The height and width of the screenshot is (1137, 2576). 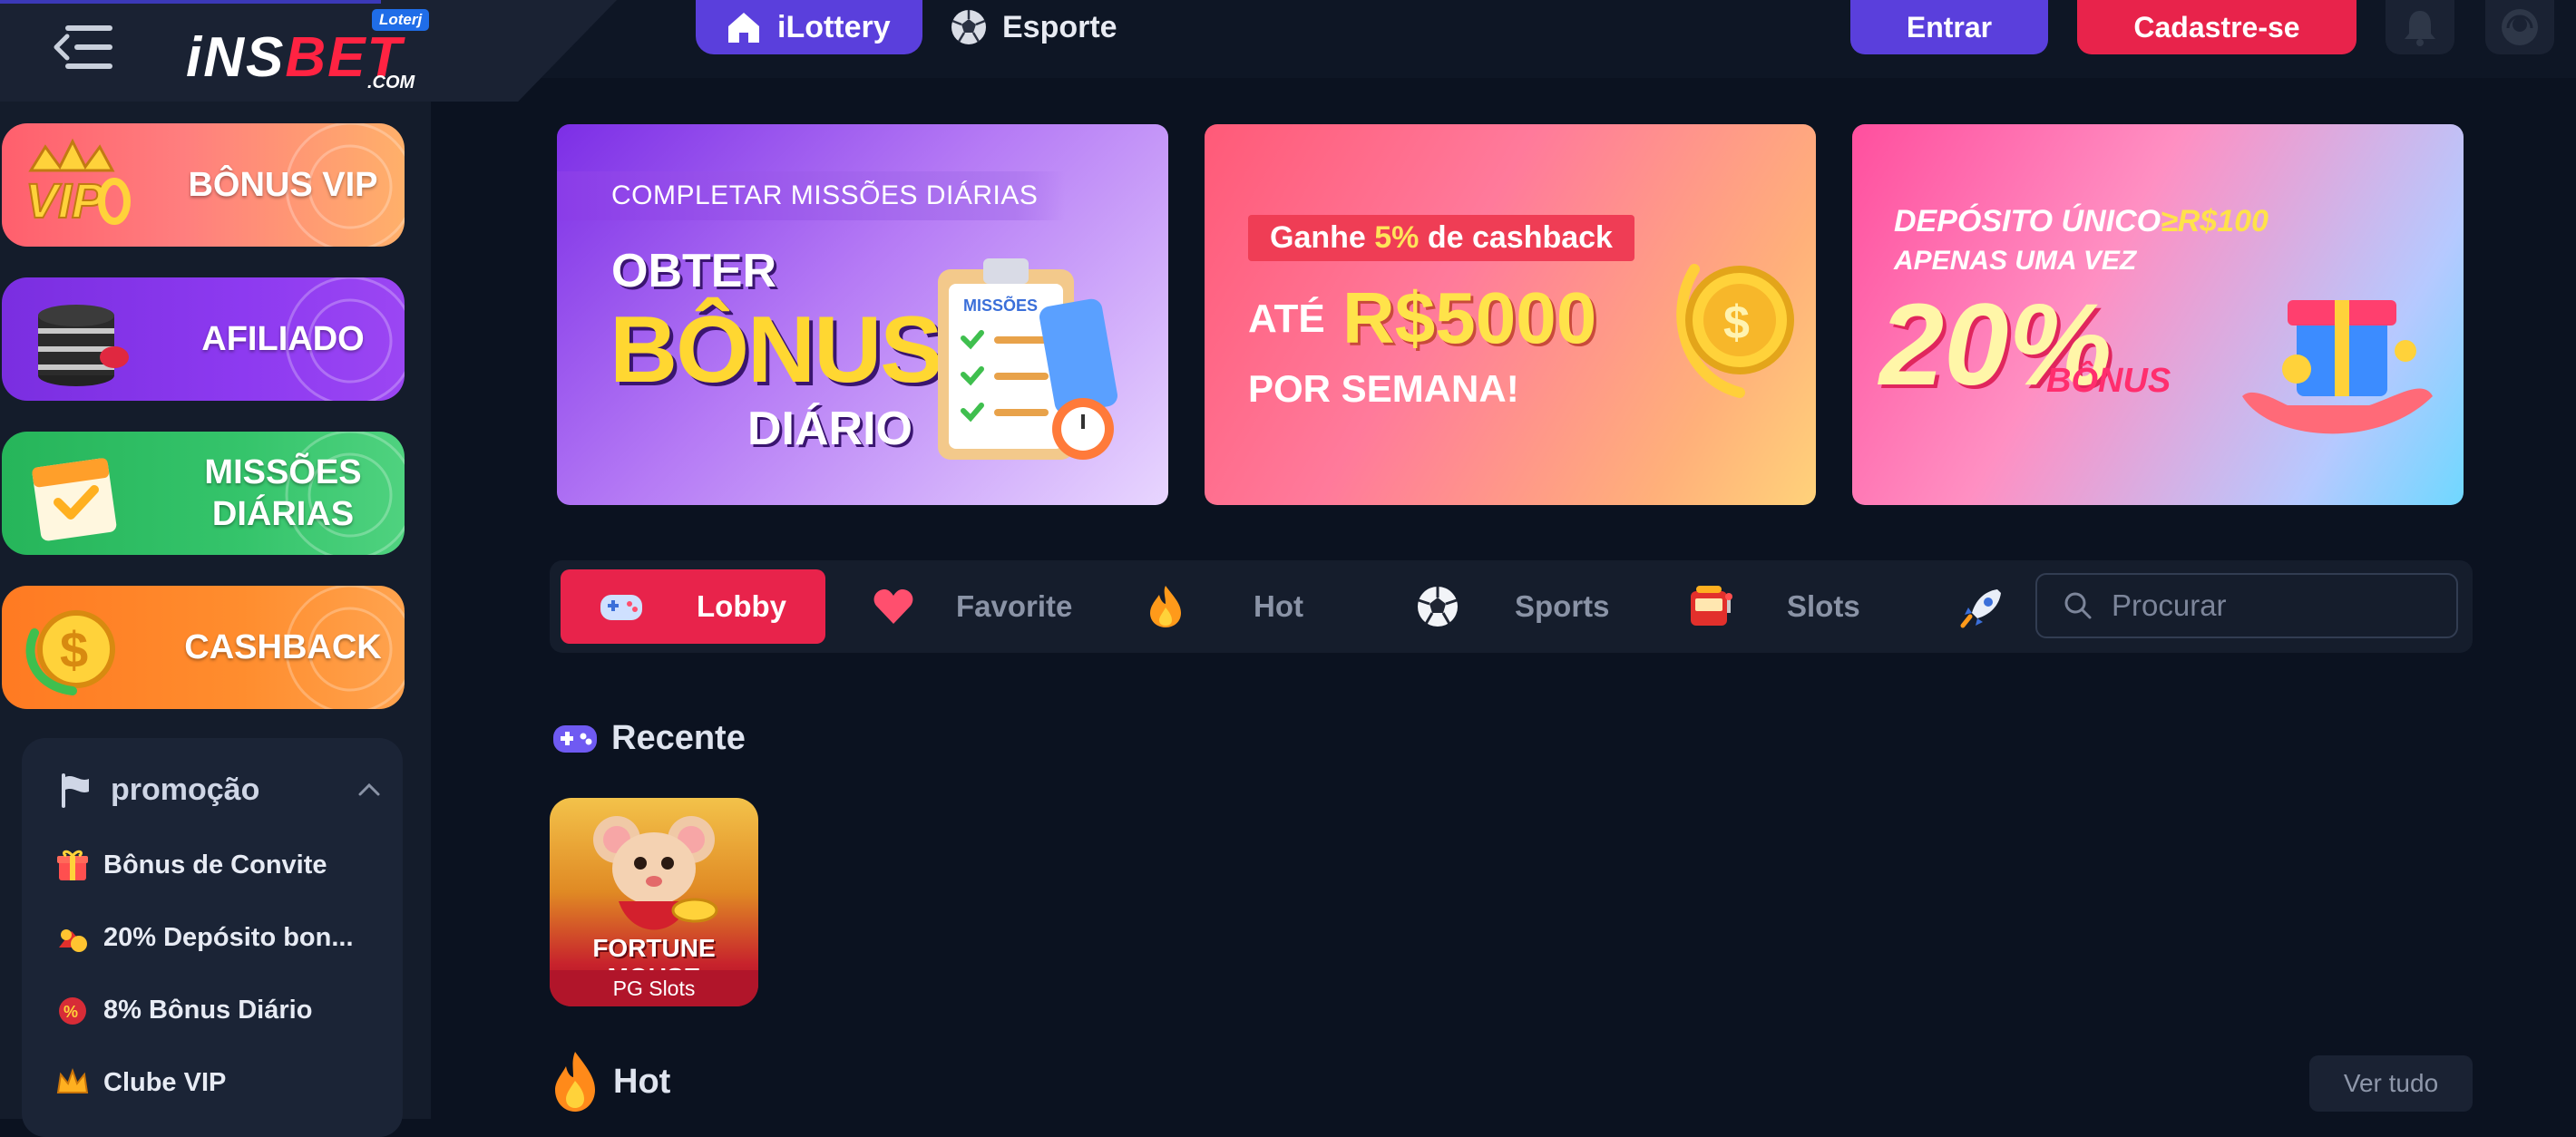 What do you see at coordinates (1000, 305) in the screenshot?
I see `clipboard-label: MISSÕES` at bounding box center [1000, 305].